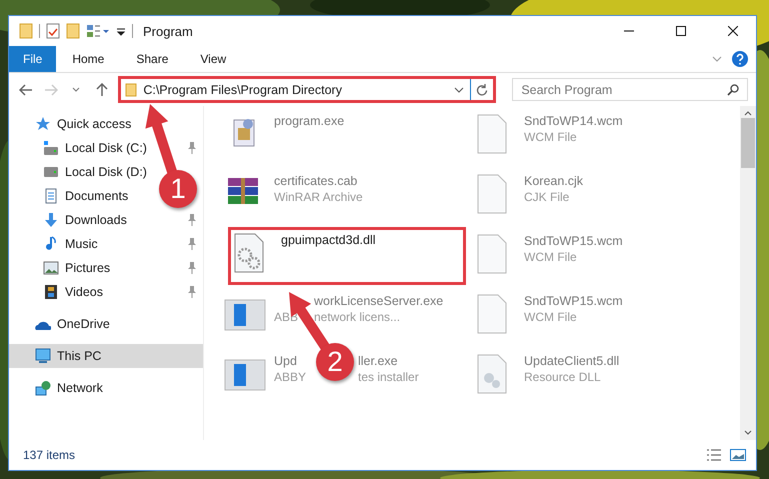 The width and height of the screenshot is (769, 479). I want to click on file-name: gpuimpactd3d.dll, so click(328, 240).